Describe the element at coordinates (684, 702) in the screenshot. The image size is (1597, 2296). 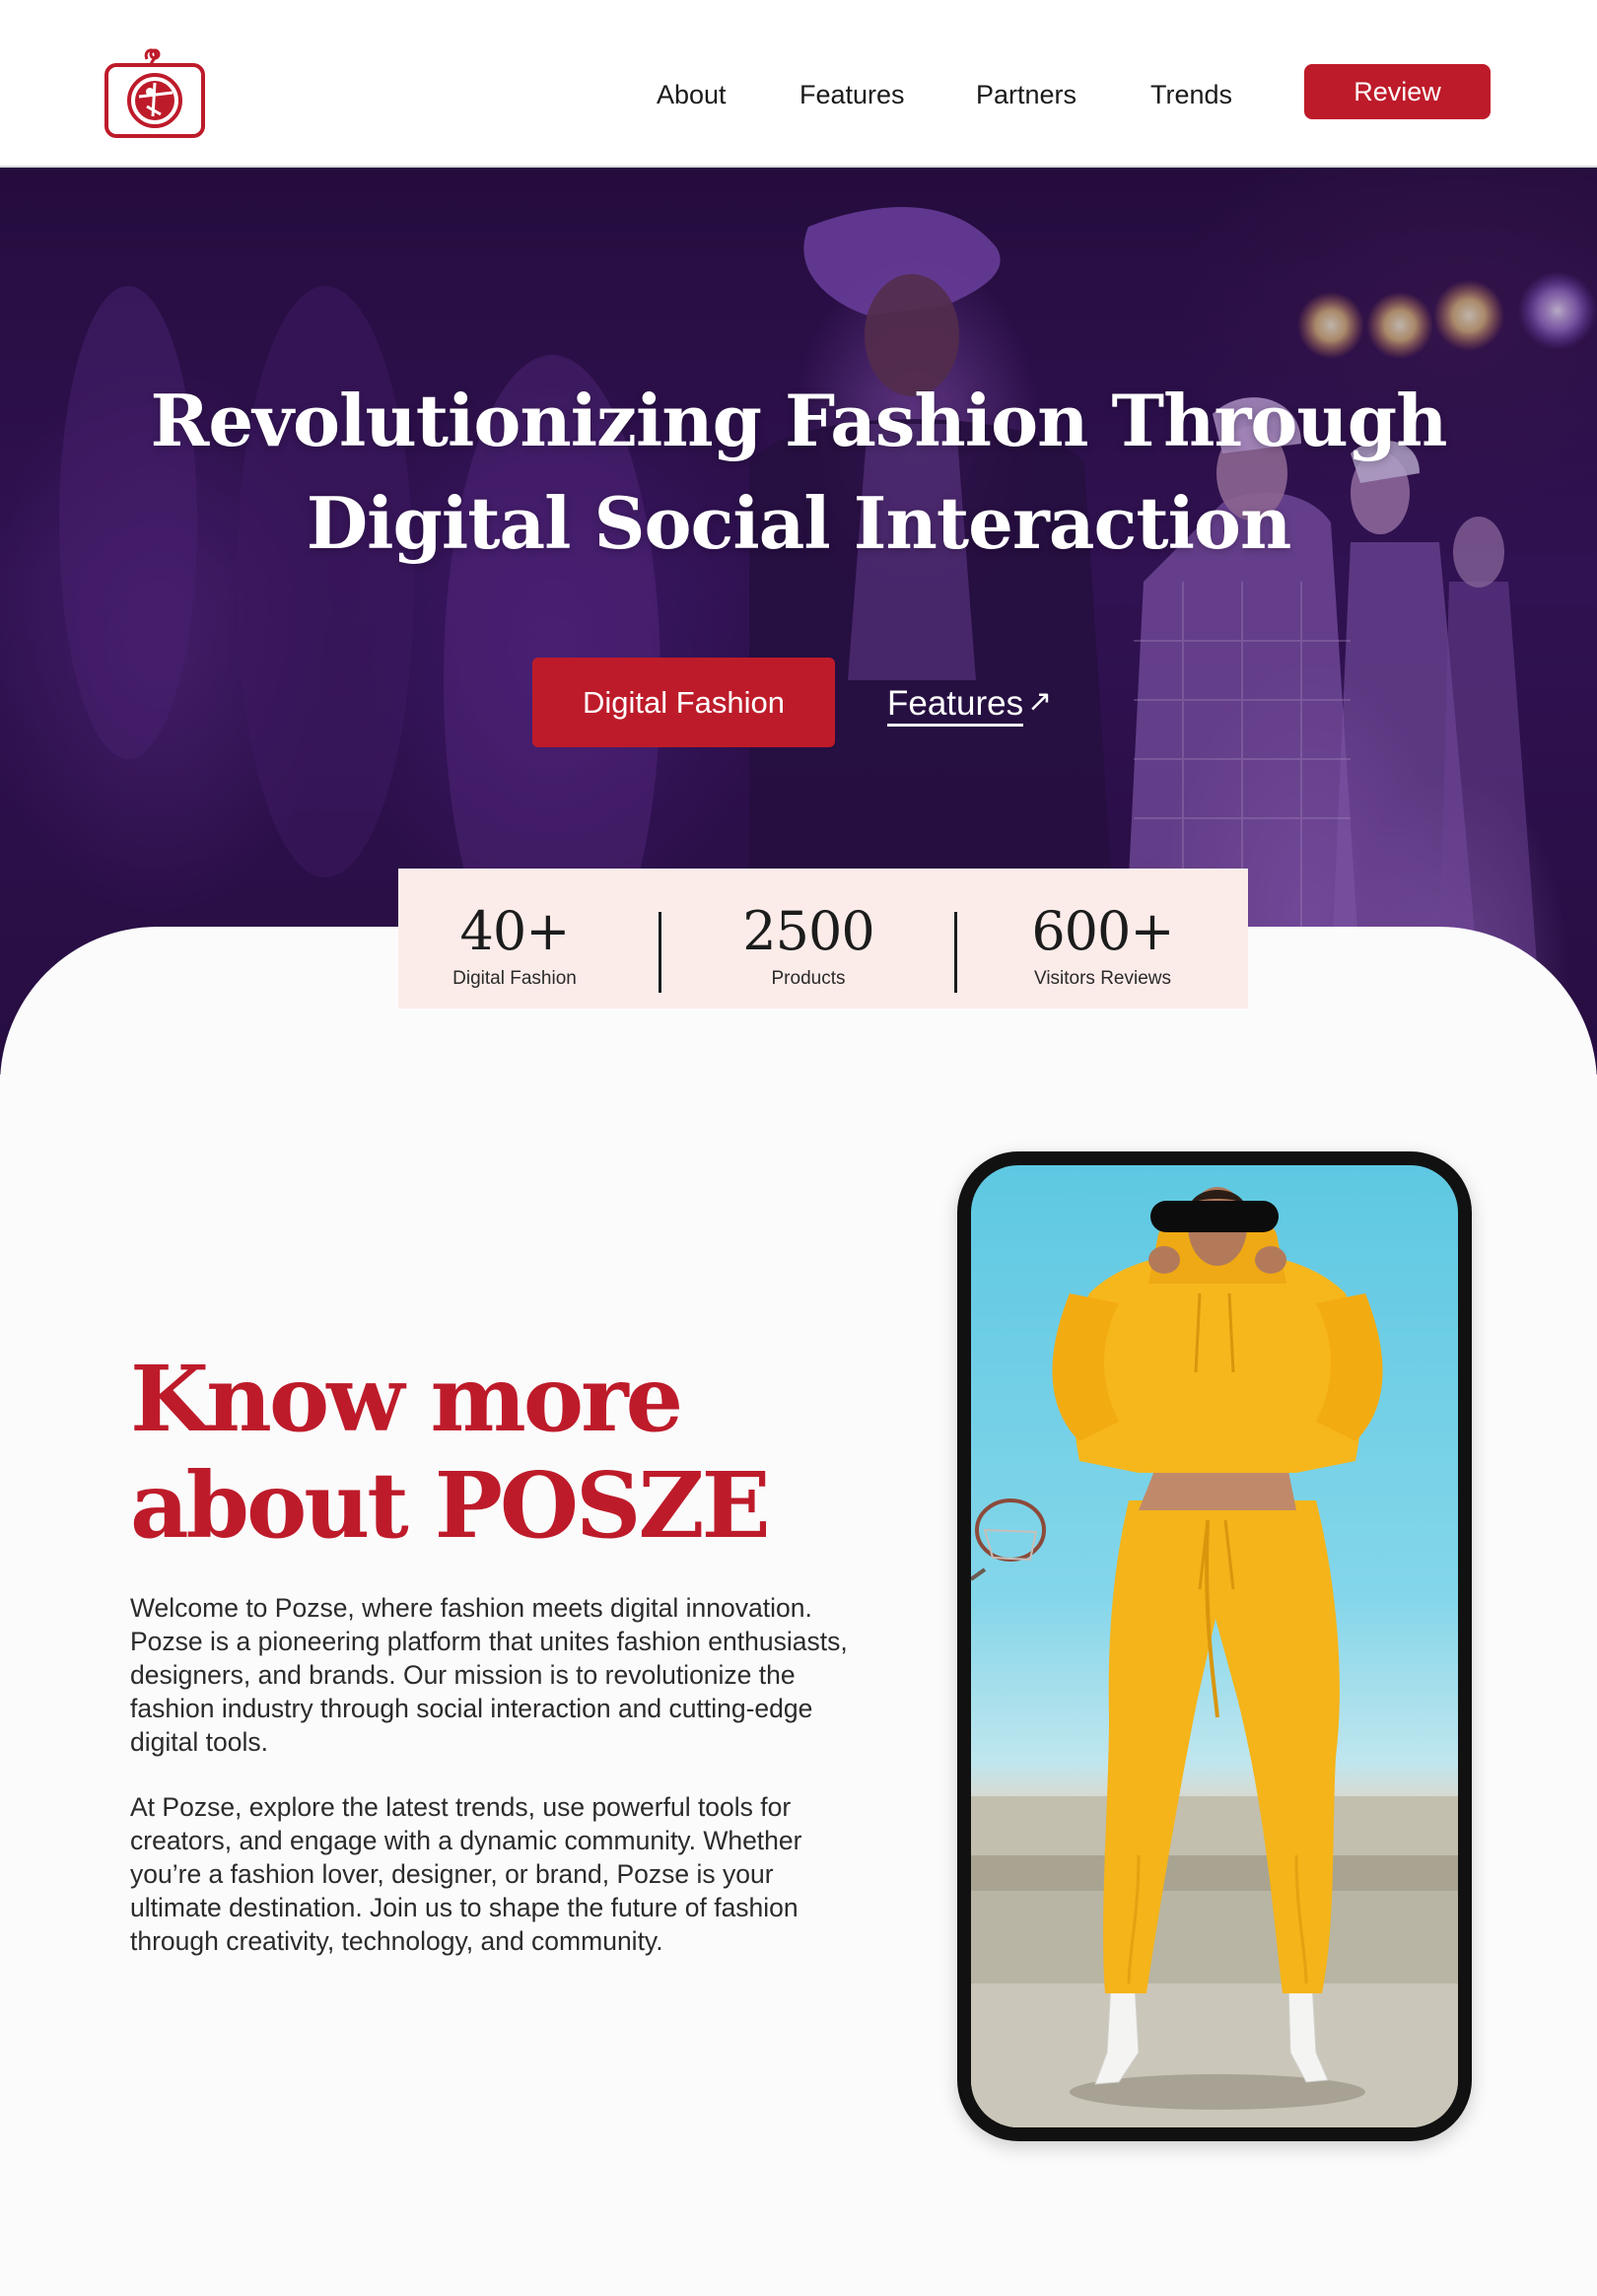
I see `digital-fashion-button: Digital Fashion` at that location.